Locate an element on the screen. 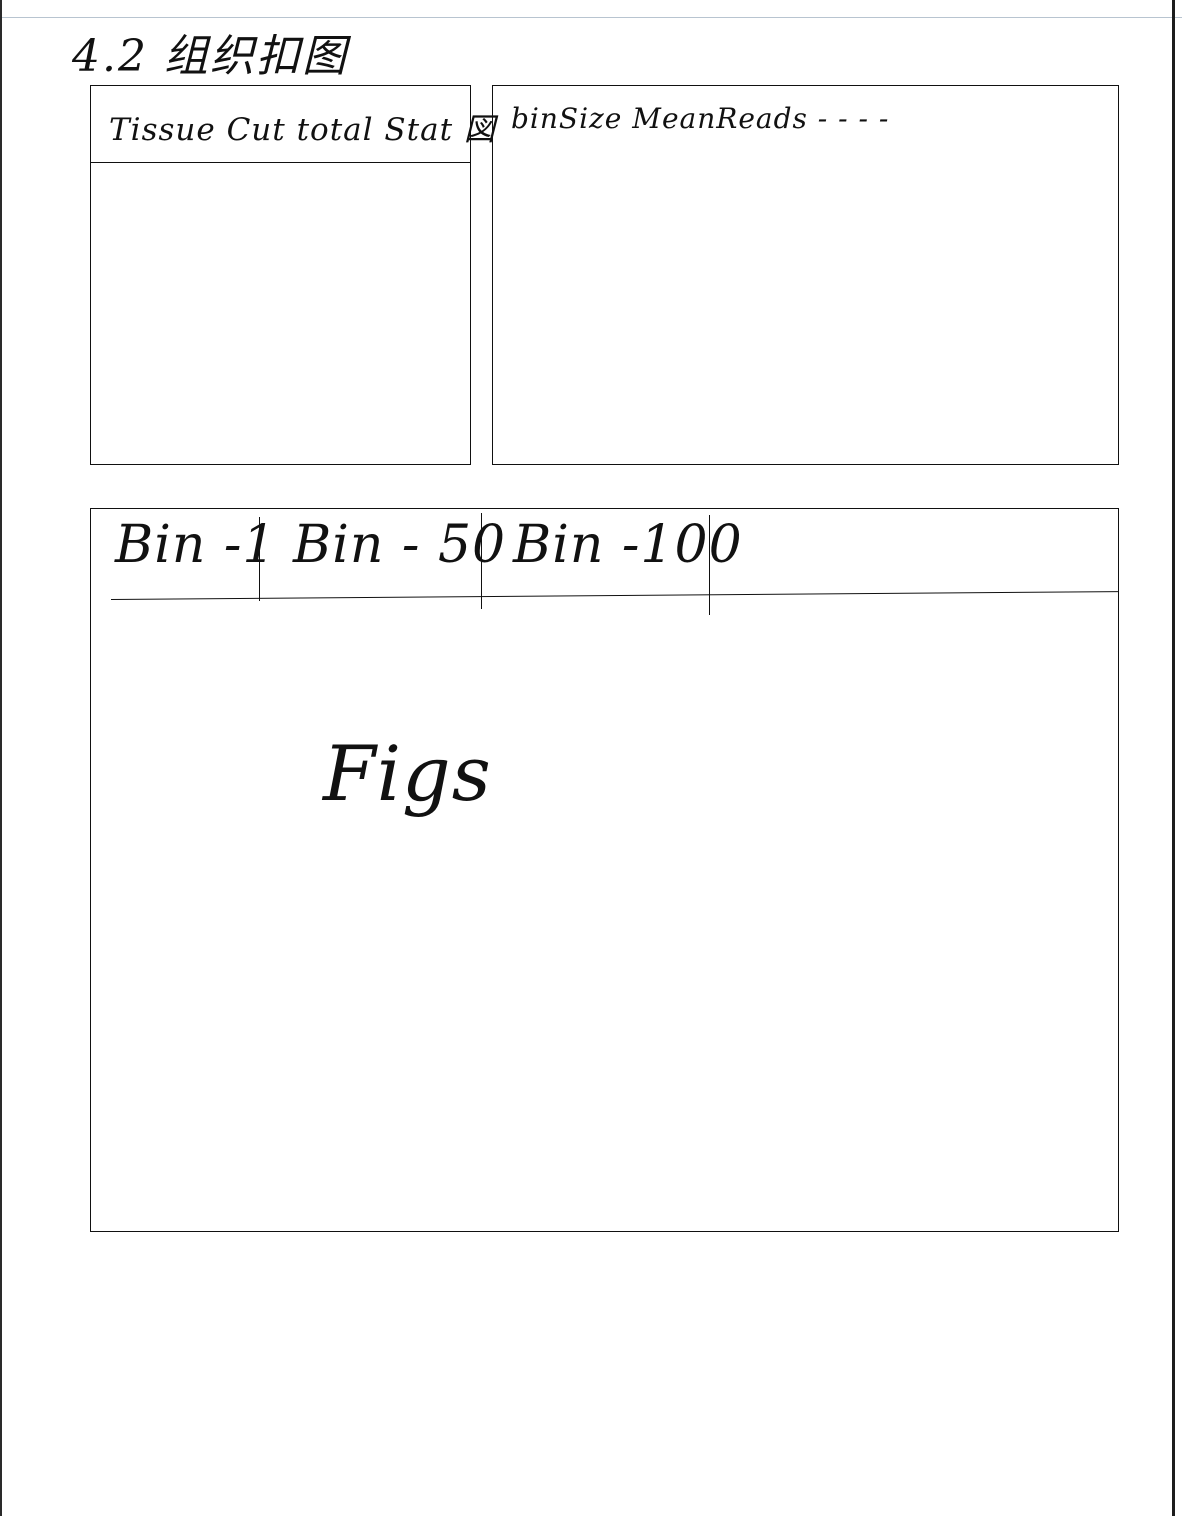 The height and width of the screenshot is (1516, 1182). tab-bin-1: Bin -1 is located at coordinates (196, 545).